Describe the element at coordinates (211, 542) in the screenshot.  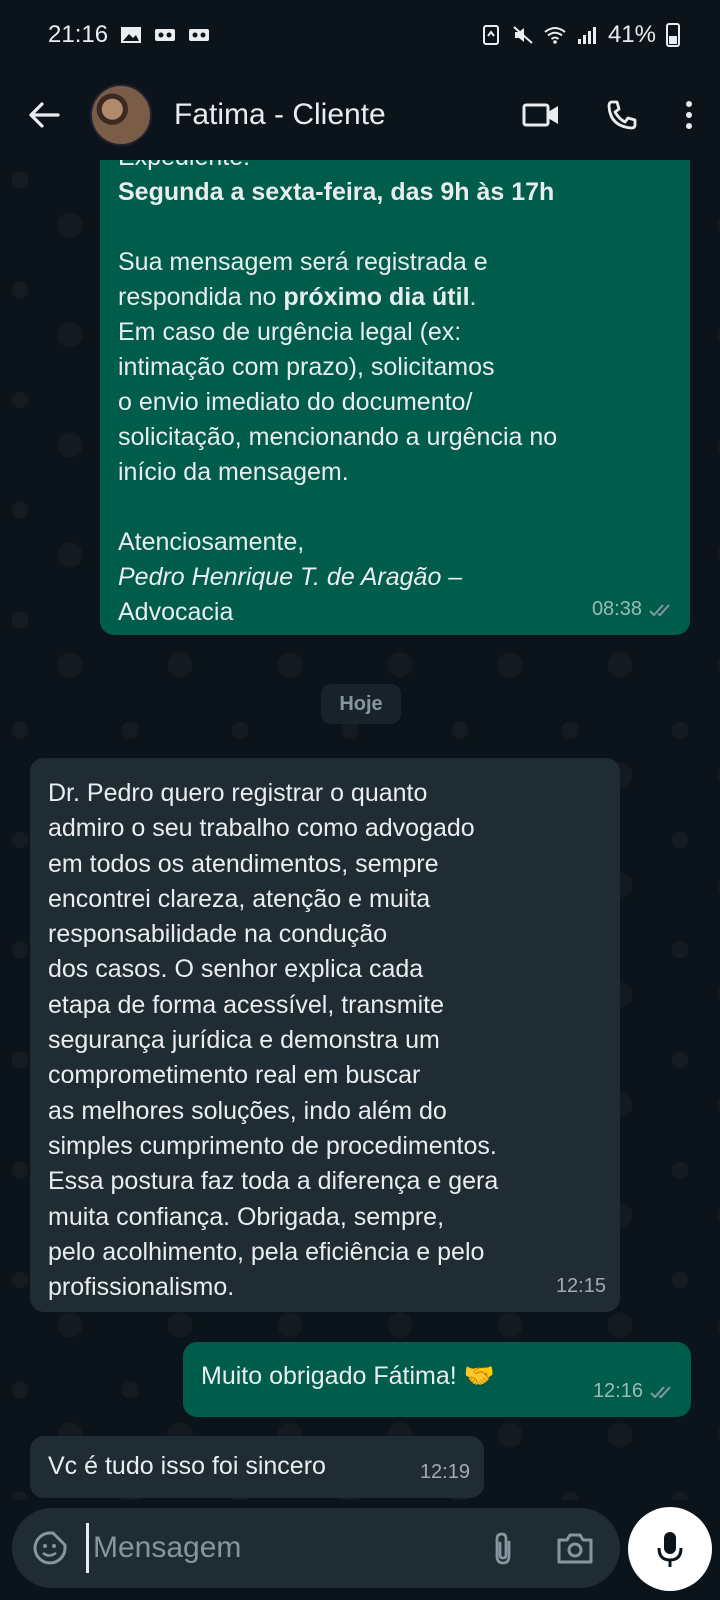
I see `message-line: Atenciosamente,` at that location.